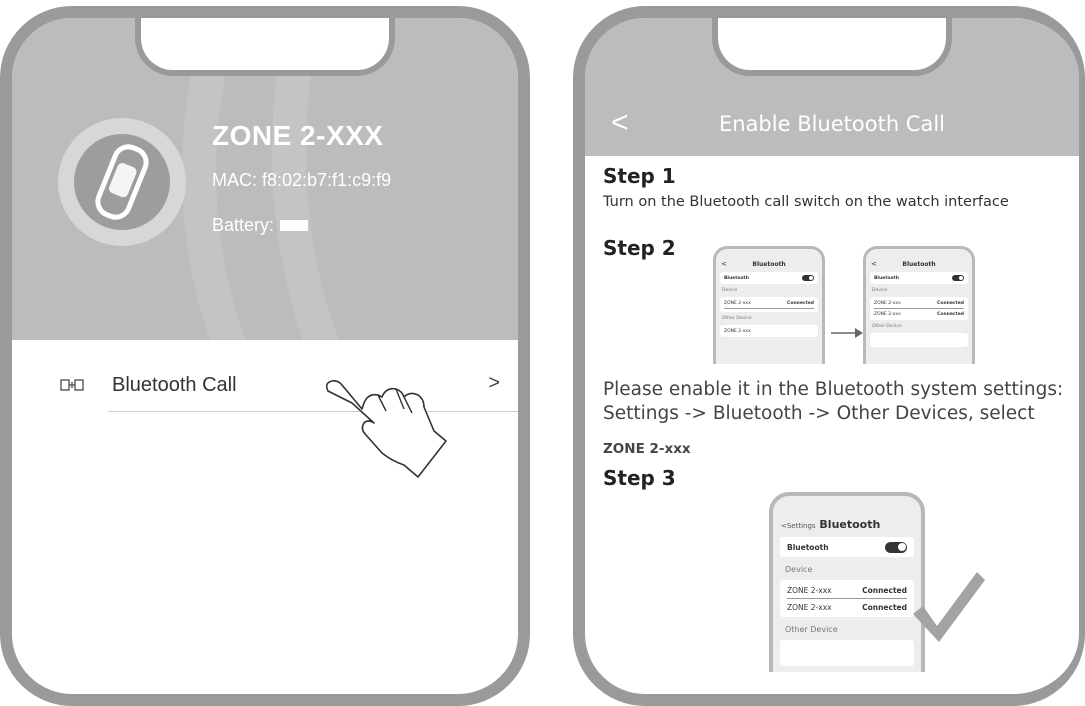 The height and width of the screenshot is (706, 1085). Describe the element at coordinates (639, 176) in the screenshot. I see `step1-title: Step 1` at that location.